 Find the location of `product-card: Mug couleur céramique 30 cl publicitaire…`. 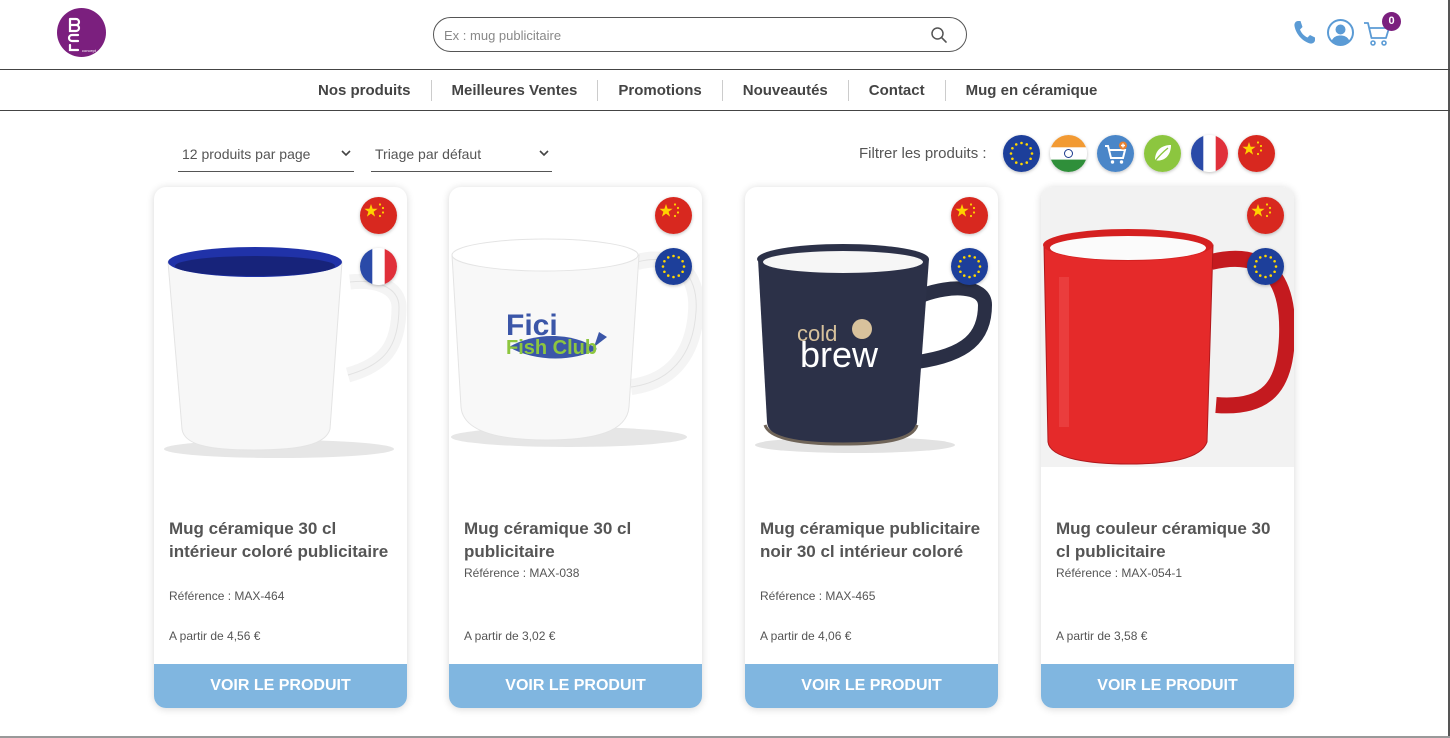

product-card: Mug couleur céramique 30 cl publicitaire… is located at coordinates (1167, 447).